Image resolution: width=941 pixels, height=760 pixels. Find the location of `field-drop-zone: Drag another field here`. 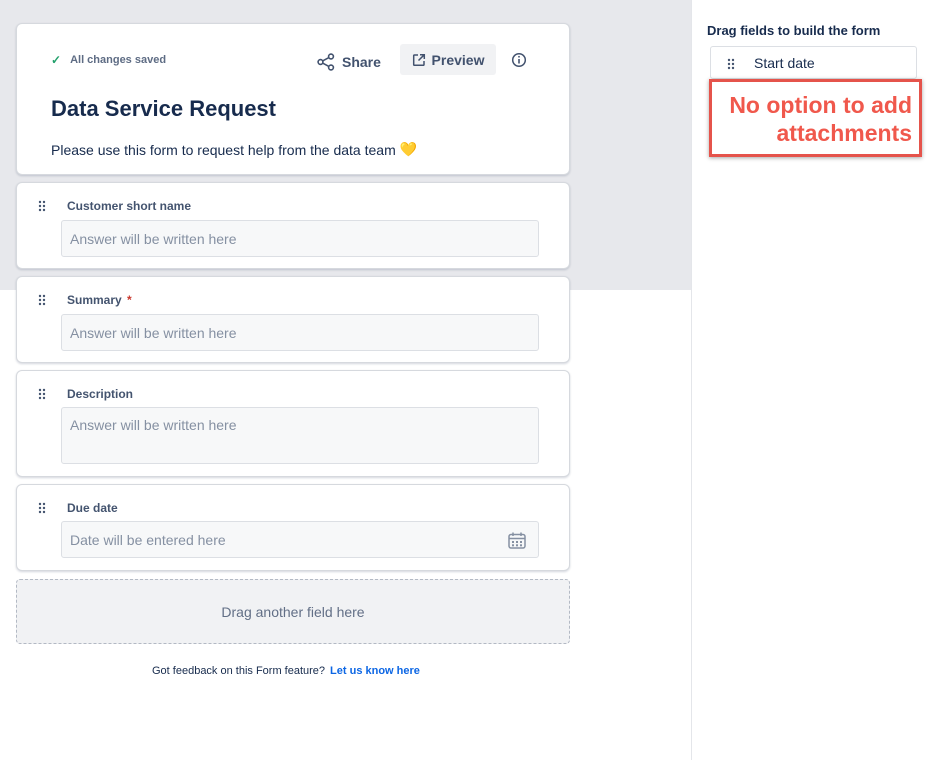

field-drop-zone: Drag another field here is located at coordinates (293, 611).